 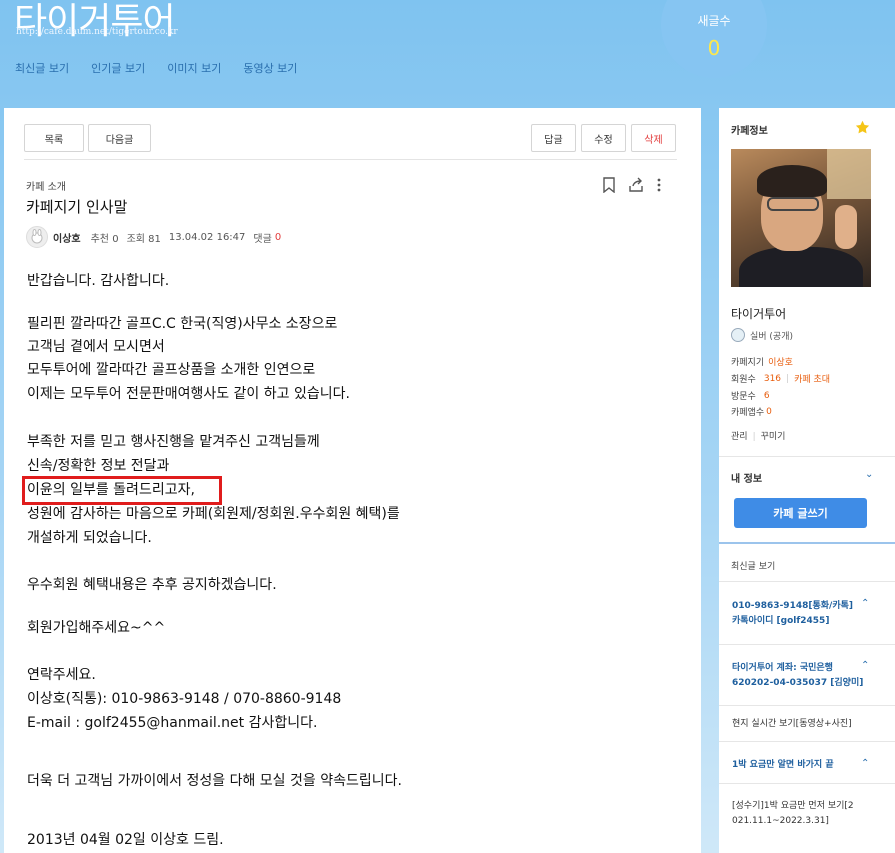 I want to click on members-row: 회원수 316 | 카페 초대, so click(x=781, y=379).